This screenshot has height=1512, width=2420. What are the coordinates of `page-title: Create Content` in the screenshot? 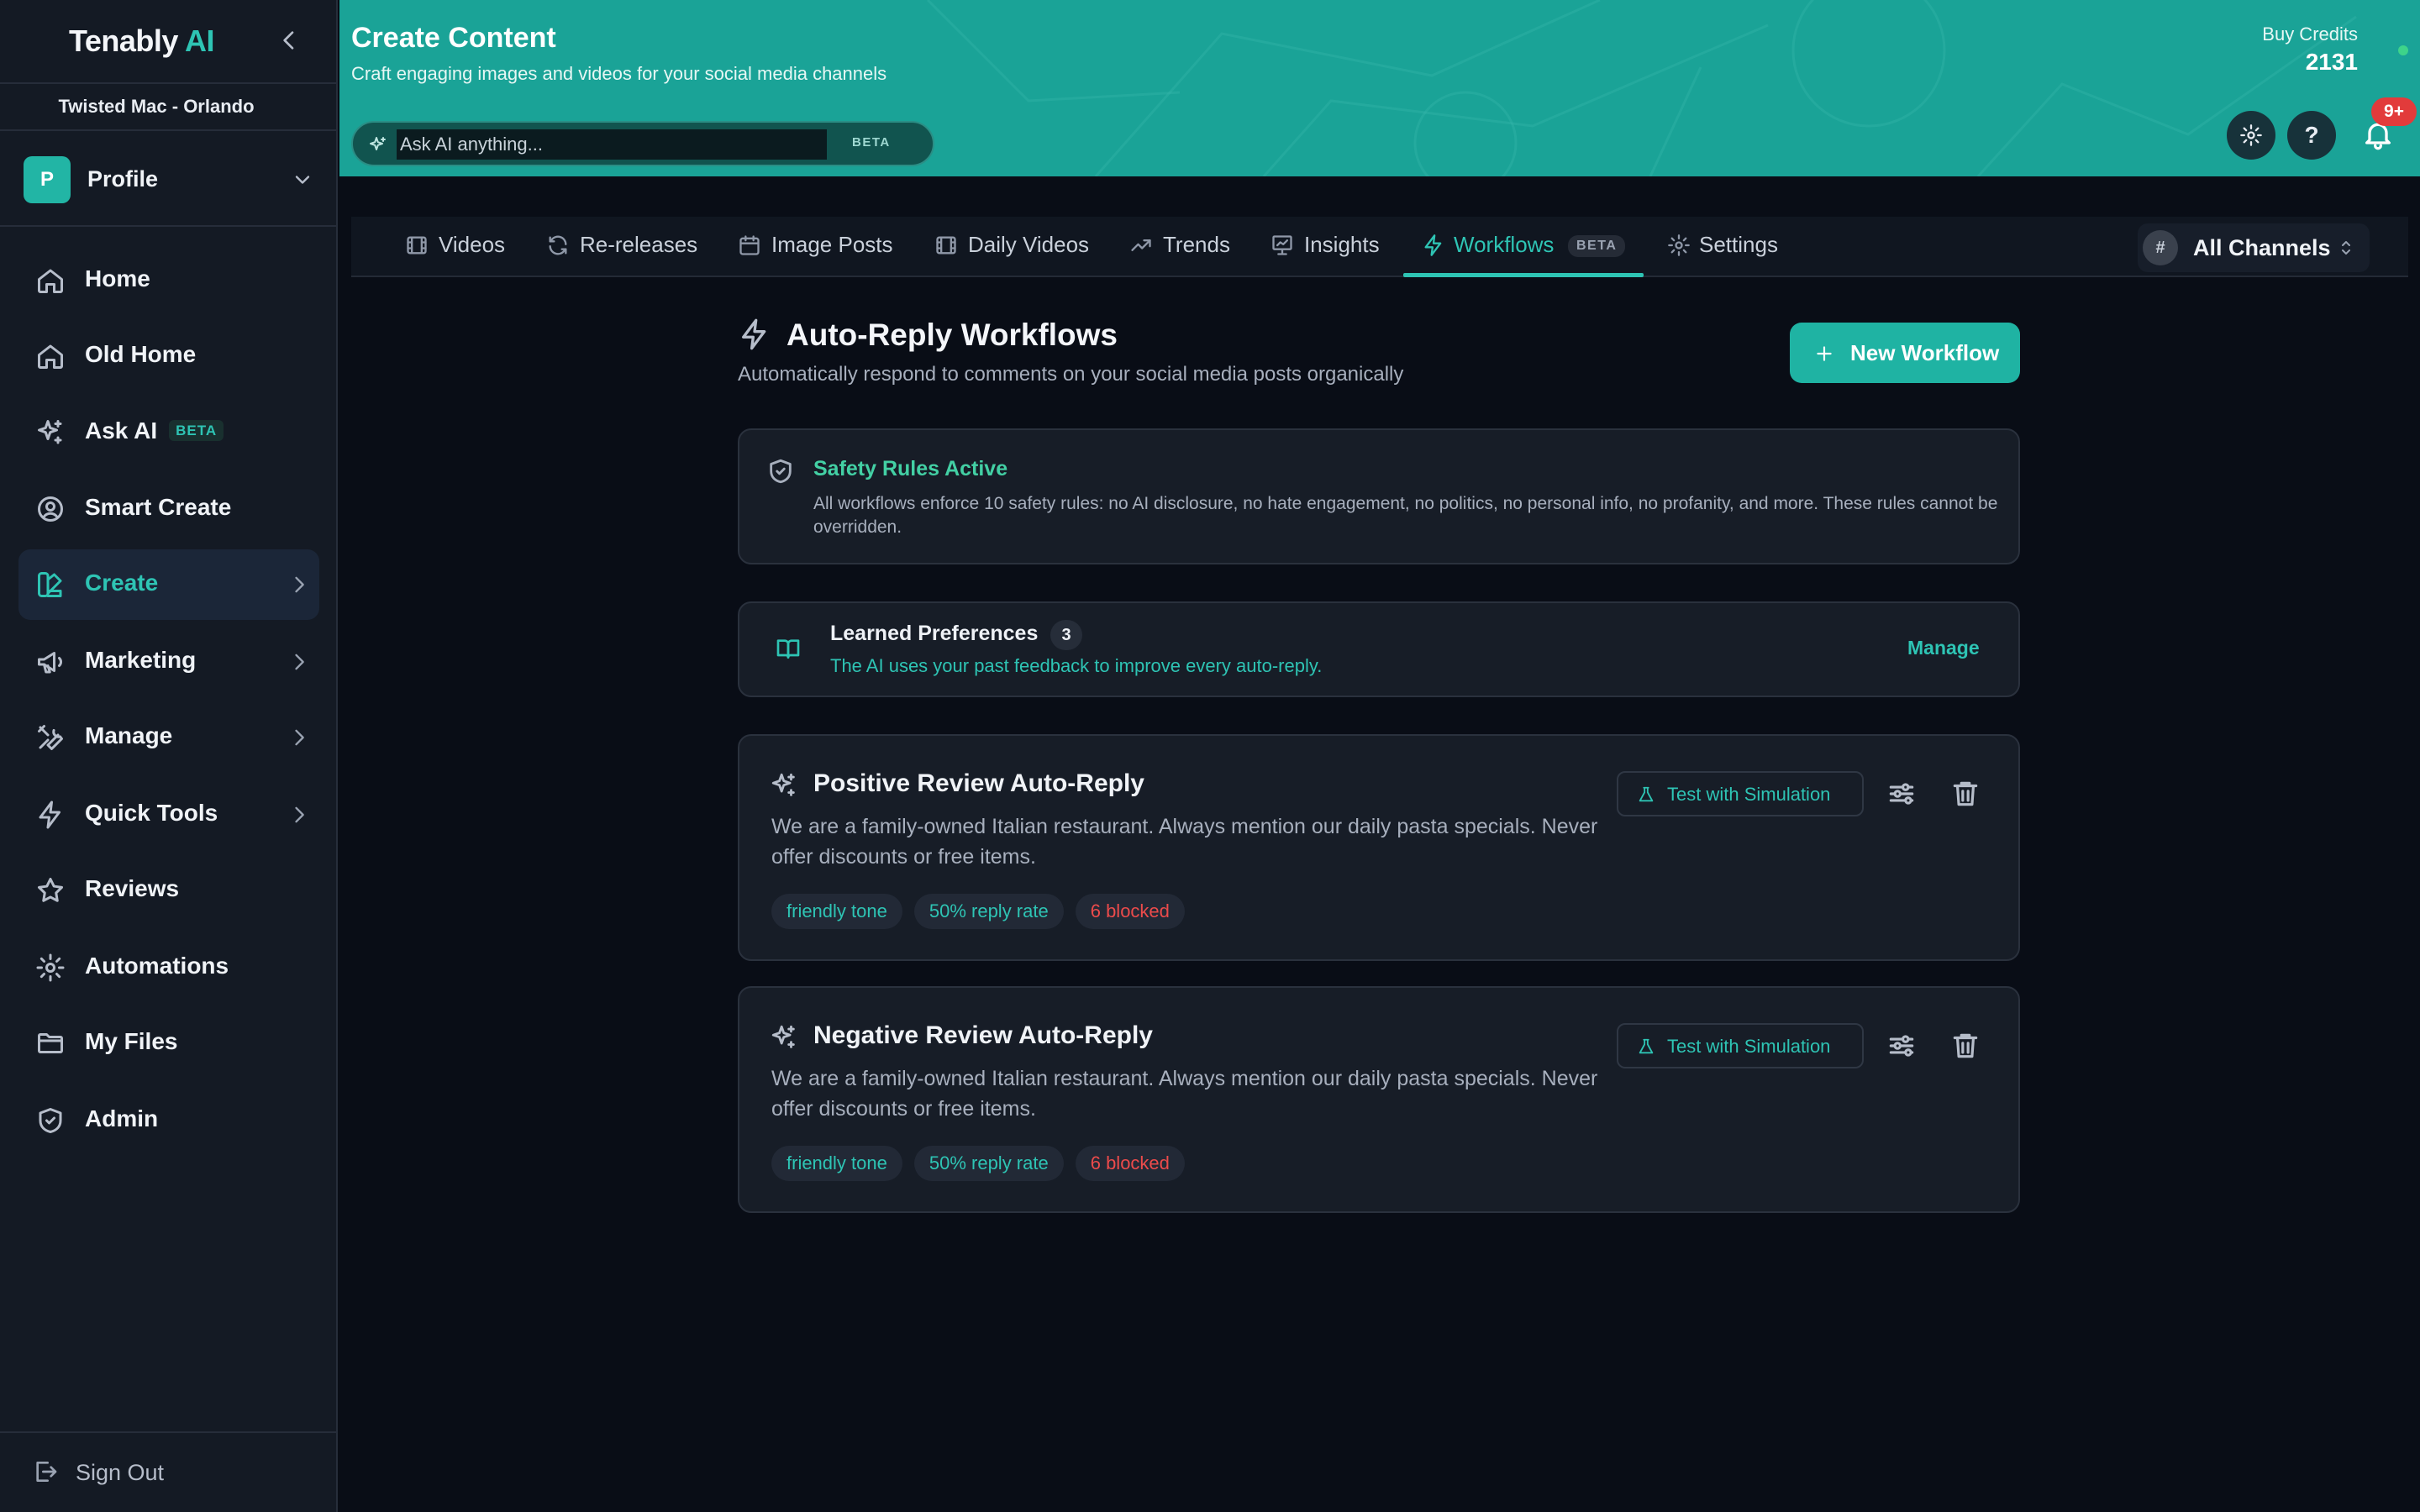 It's located at (453, 38).